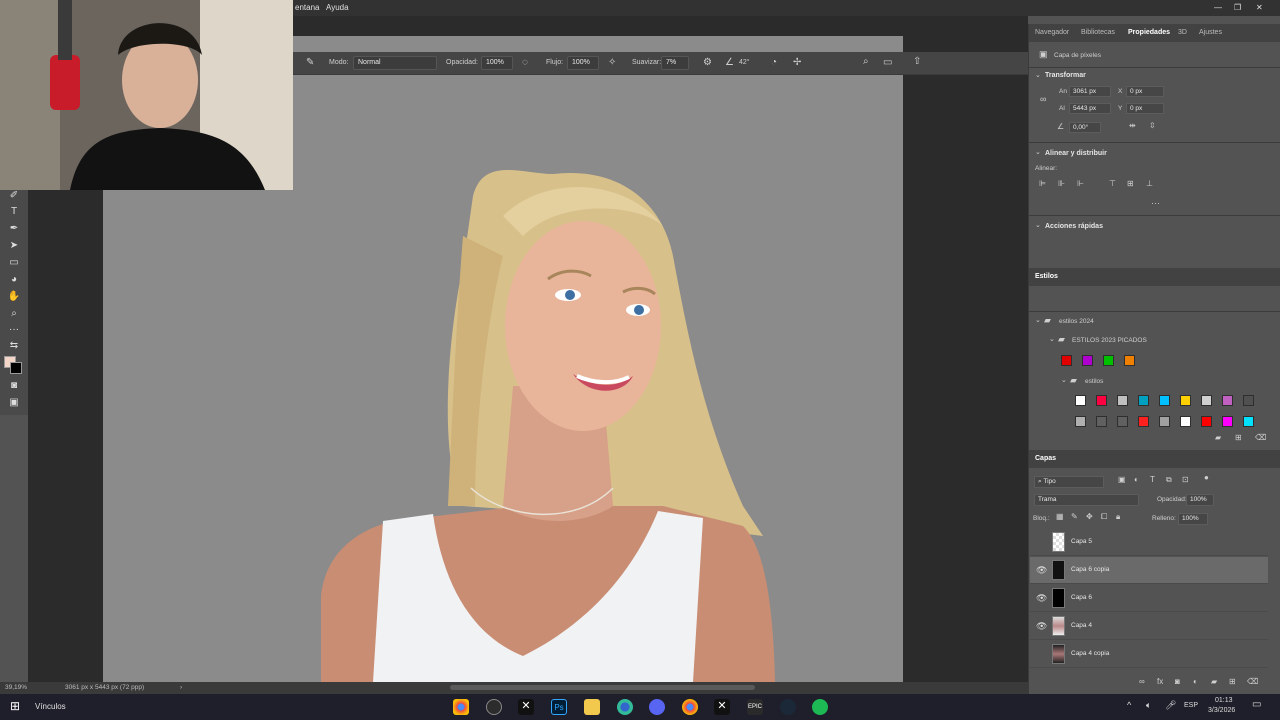  Describe the element at coordinates (16, 687) in the screenshot. I see `zoom-level: 39,19%` at that location.